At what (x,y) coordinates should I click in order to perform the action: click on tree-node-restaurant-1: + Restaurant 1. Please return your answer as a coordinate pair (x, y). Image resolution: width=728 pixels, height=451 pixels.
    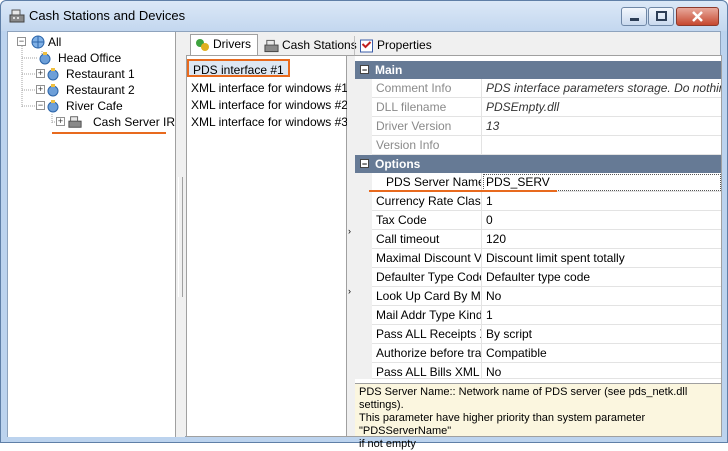
    Looking at the image, I should click on (101, 74).